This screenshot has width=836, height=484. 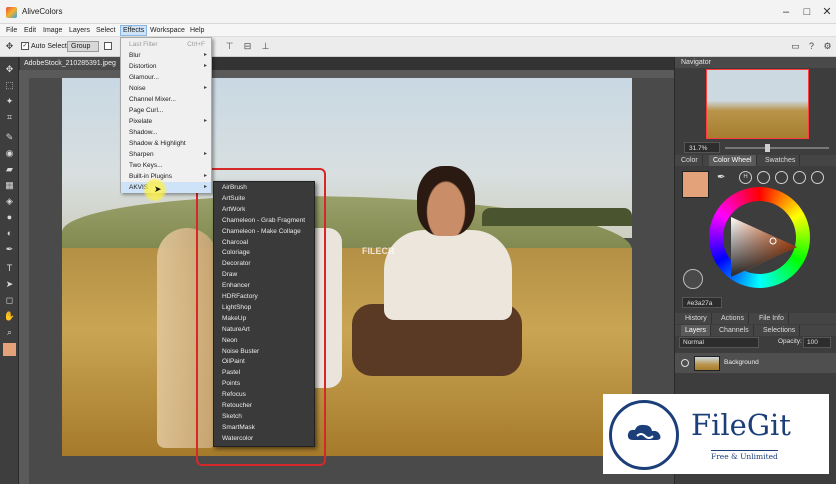 What do you see at coordinates (772, 318) in the screenshot?
I see `tab-file-info: File Info` at bounding box center [772, 318].